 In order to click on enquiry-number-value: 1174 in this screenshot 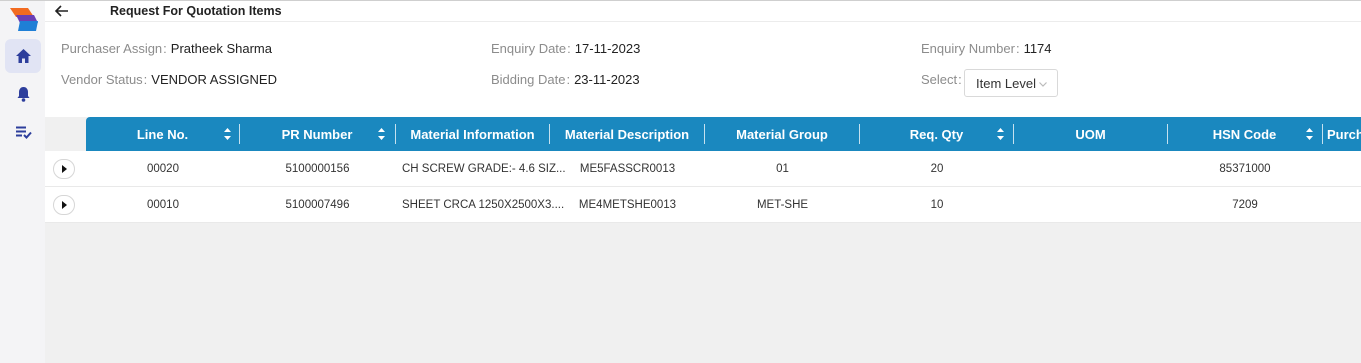, I will do `click(1037, 48)`.